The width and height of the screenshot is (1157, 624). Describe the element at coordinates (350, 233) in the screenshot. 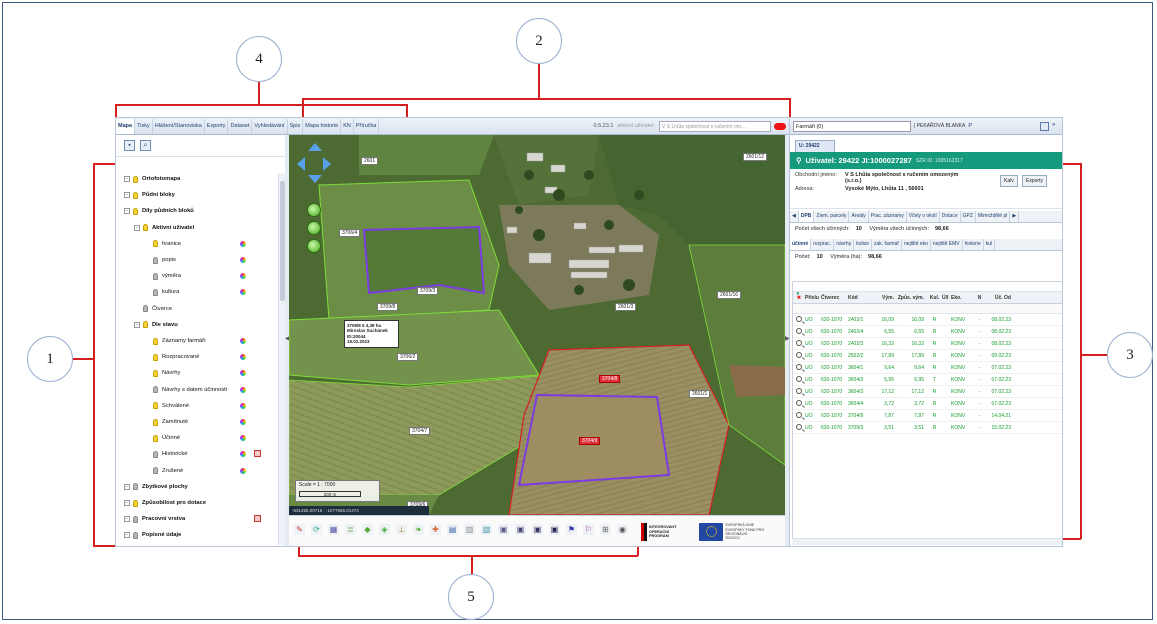

I see `parcel-label: 3706/4` at that location.